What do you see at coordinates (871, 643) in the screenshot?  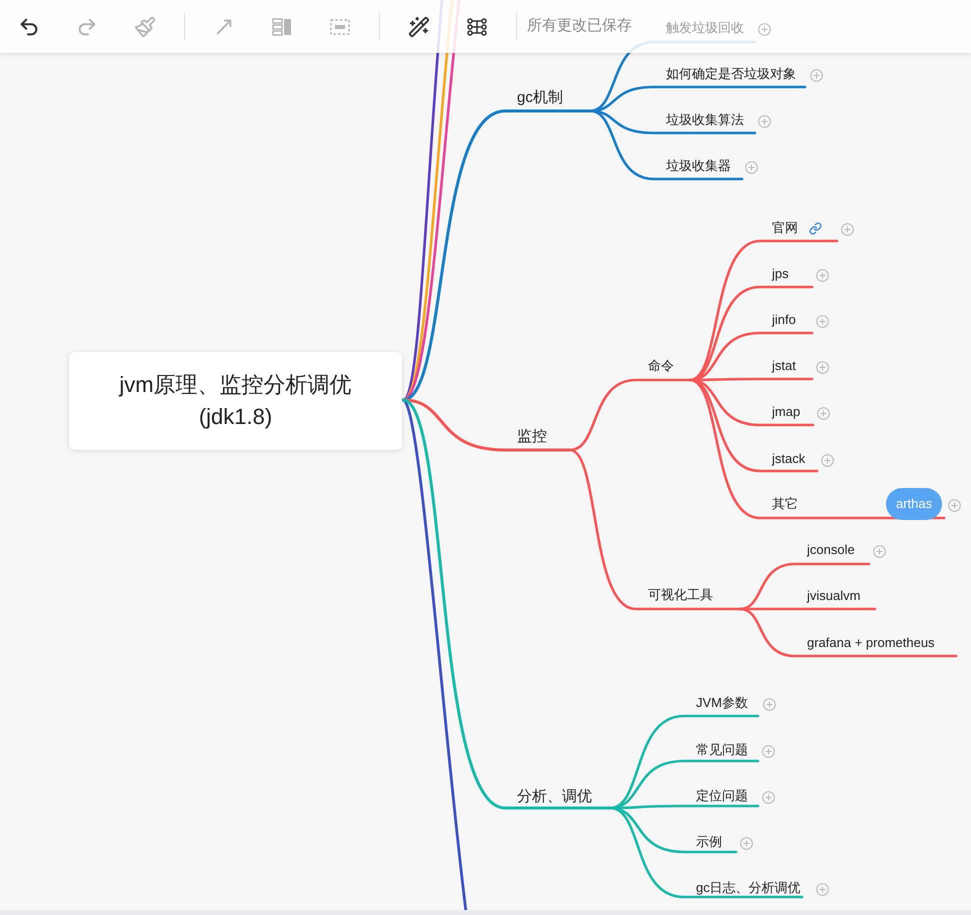 I see `node-label: grafana + prometheus` at bounding box center [871, 643].